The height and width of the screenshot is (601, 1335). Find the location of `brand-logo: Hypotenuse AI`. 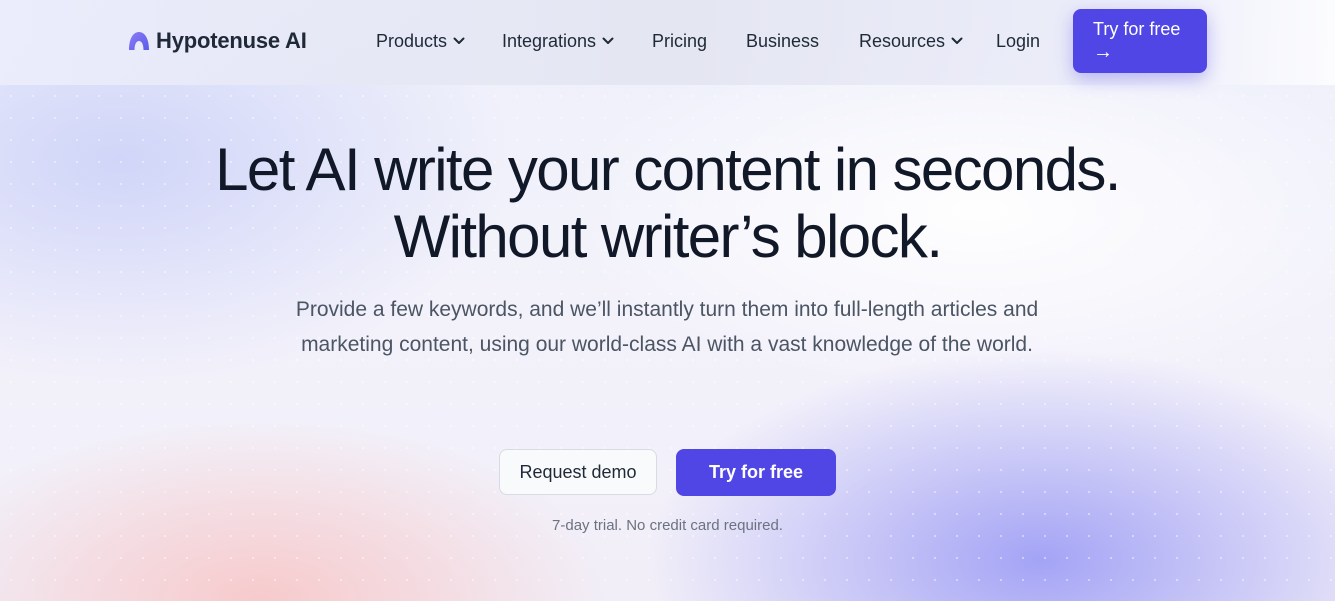

brand-logo: Hypotenuse AI is located at coordinates (217, 41).